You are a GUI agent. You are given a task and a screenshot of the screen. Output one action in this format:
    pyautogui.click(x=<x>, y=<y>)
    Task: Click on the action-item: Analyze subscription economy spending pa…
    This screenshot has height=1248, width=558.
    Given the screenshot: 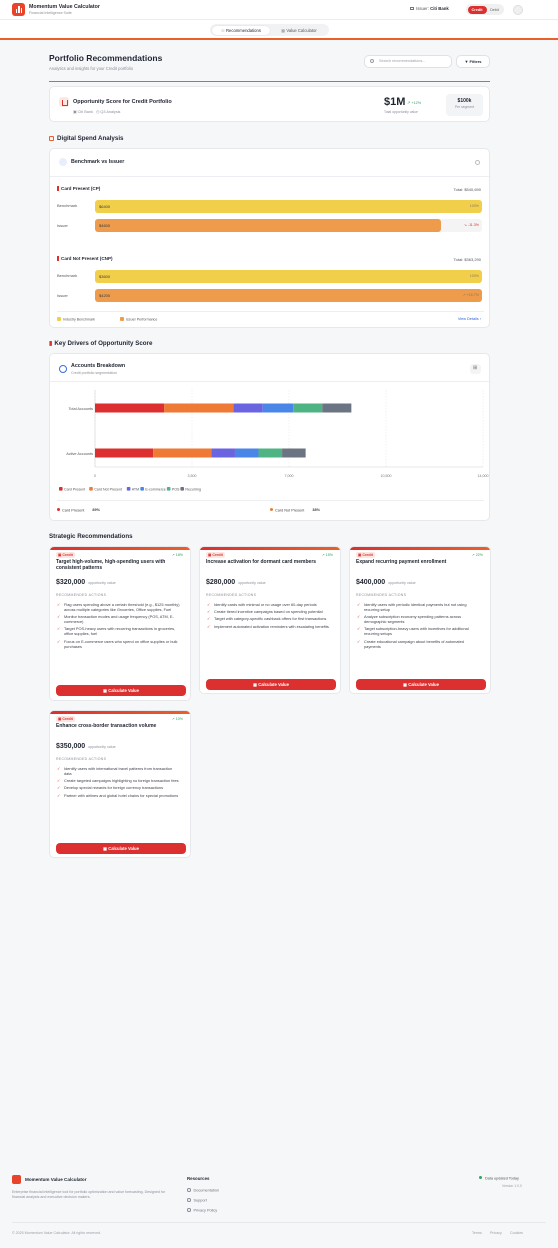 What is the action you would take?
    pyautogui.click(x=418, y=619)
    